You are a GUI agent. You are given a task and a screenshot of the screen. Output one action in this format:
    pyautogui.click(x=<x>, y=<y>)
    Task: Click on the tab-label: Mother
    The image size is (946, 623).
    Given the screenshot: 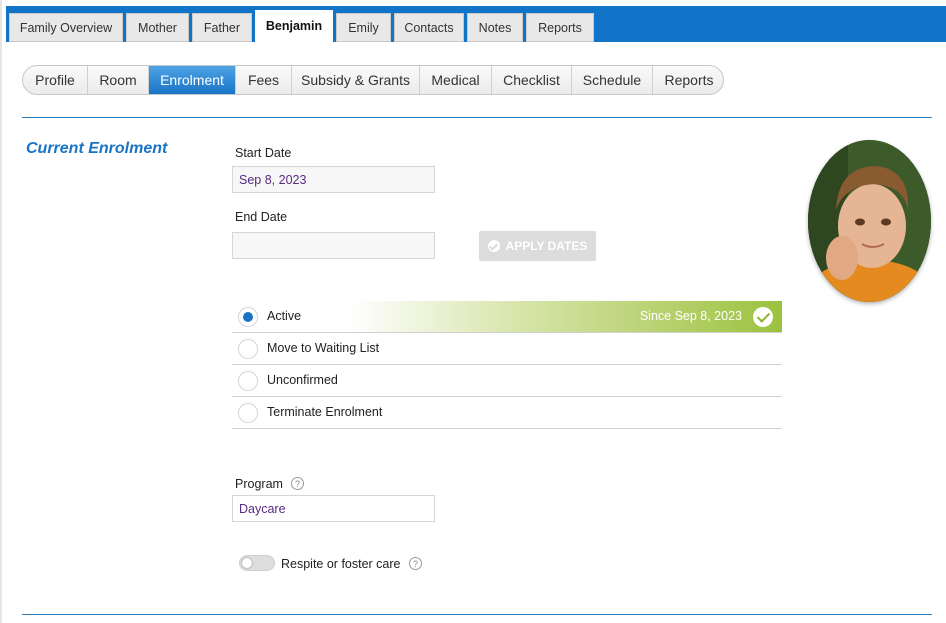 What is the action you would take?
    pyautogui.click(x=157, y=27)
    